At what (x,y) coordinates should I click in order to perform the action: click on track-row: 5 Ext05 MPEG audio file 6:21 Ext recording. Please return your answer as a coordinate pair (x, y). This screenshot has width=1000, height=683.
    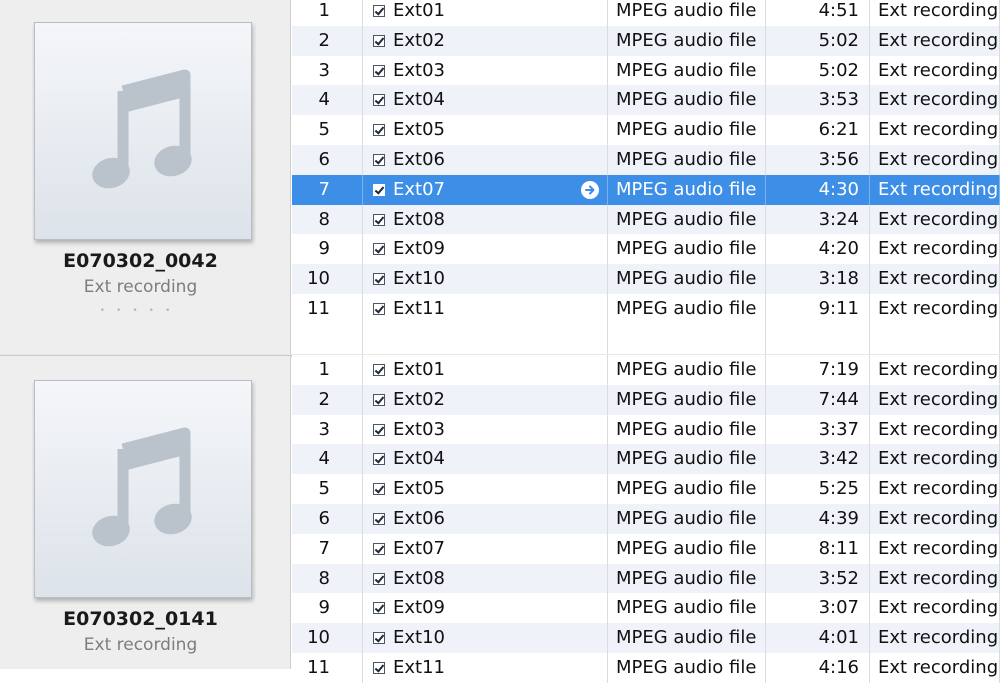
    Looking at the image, I should click on (646, 130).